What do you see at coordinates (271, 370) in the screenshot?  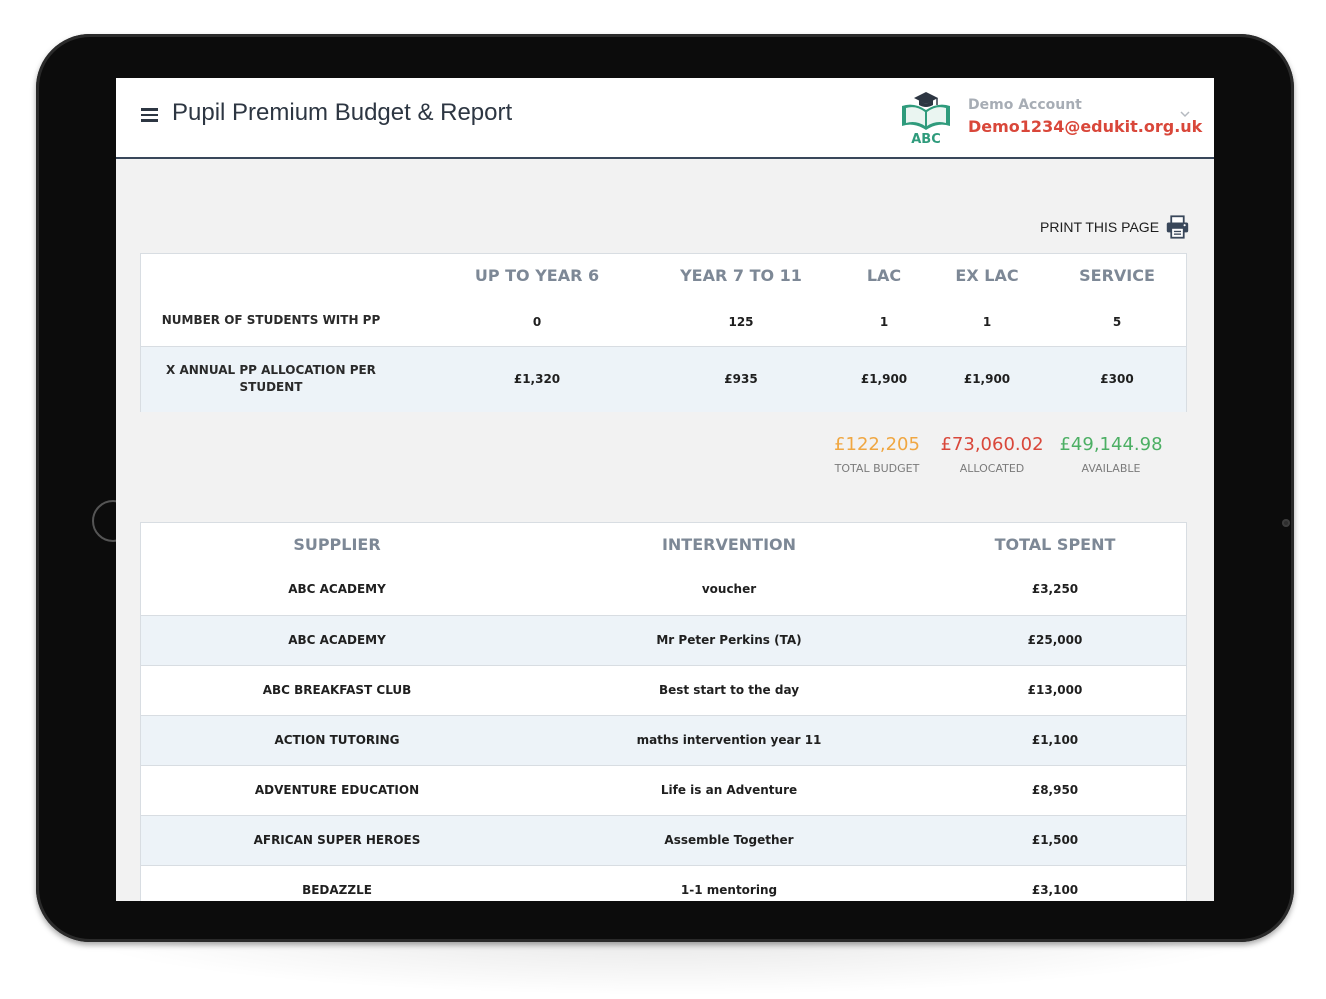 I see `row-label: X ANNUAL PP ALLOCATION PER` at bounding box center [271, 370].